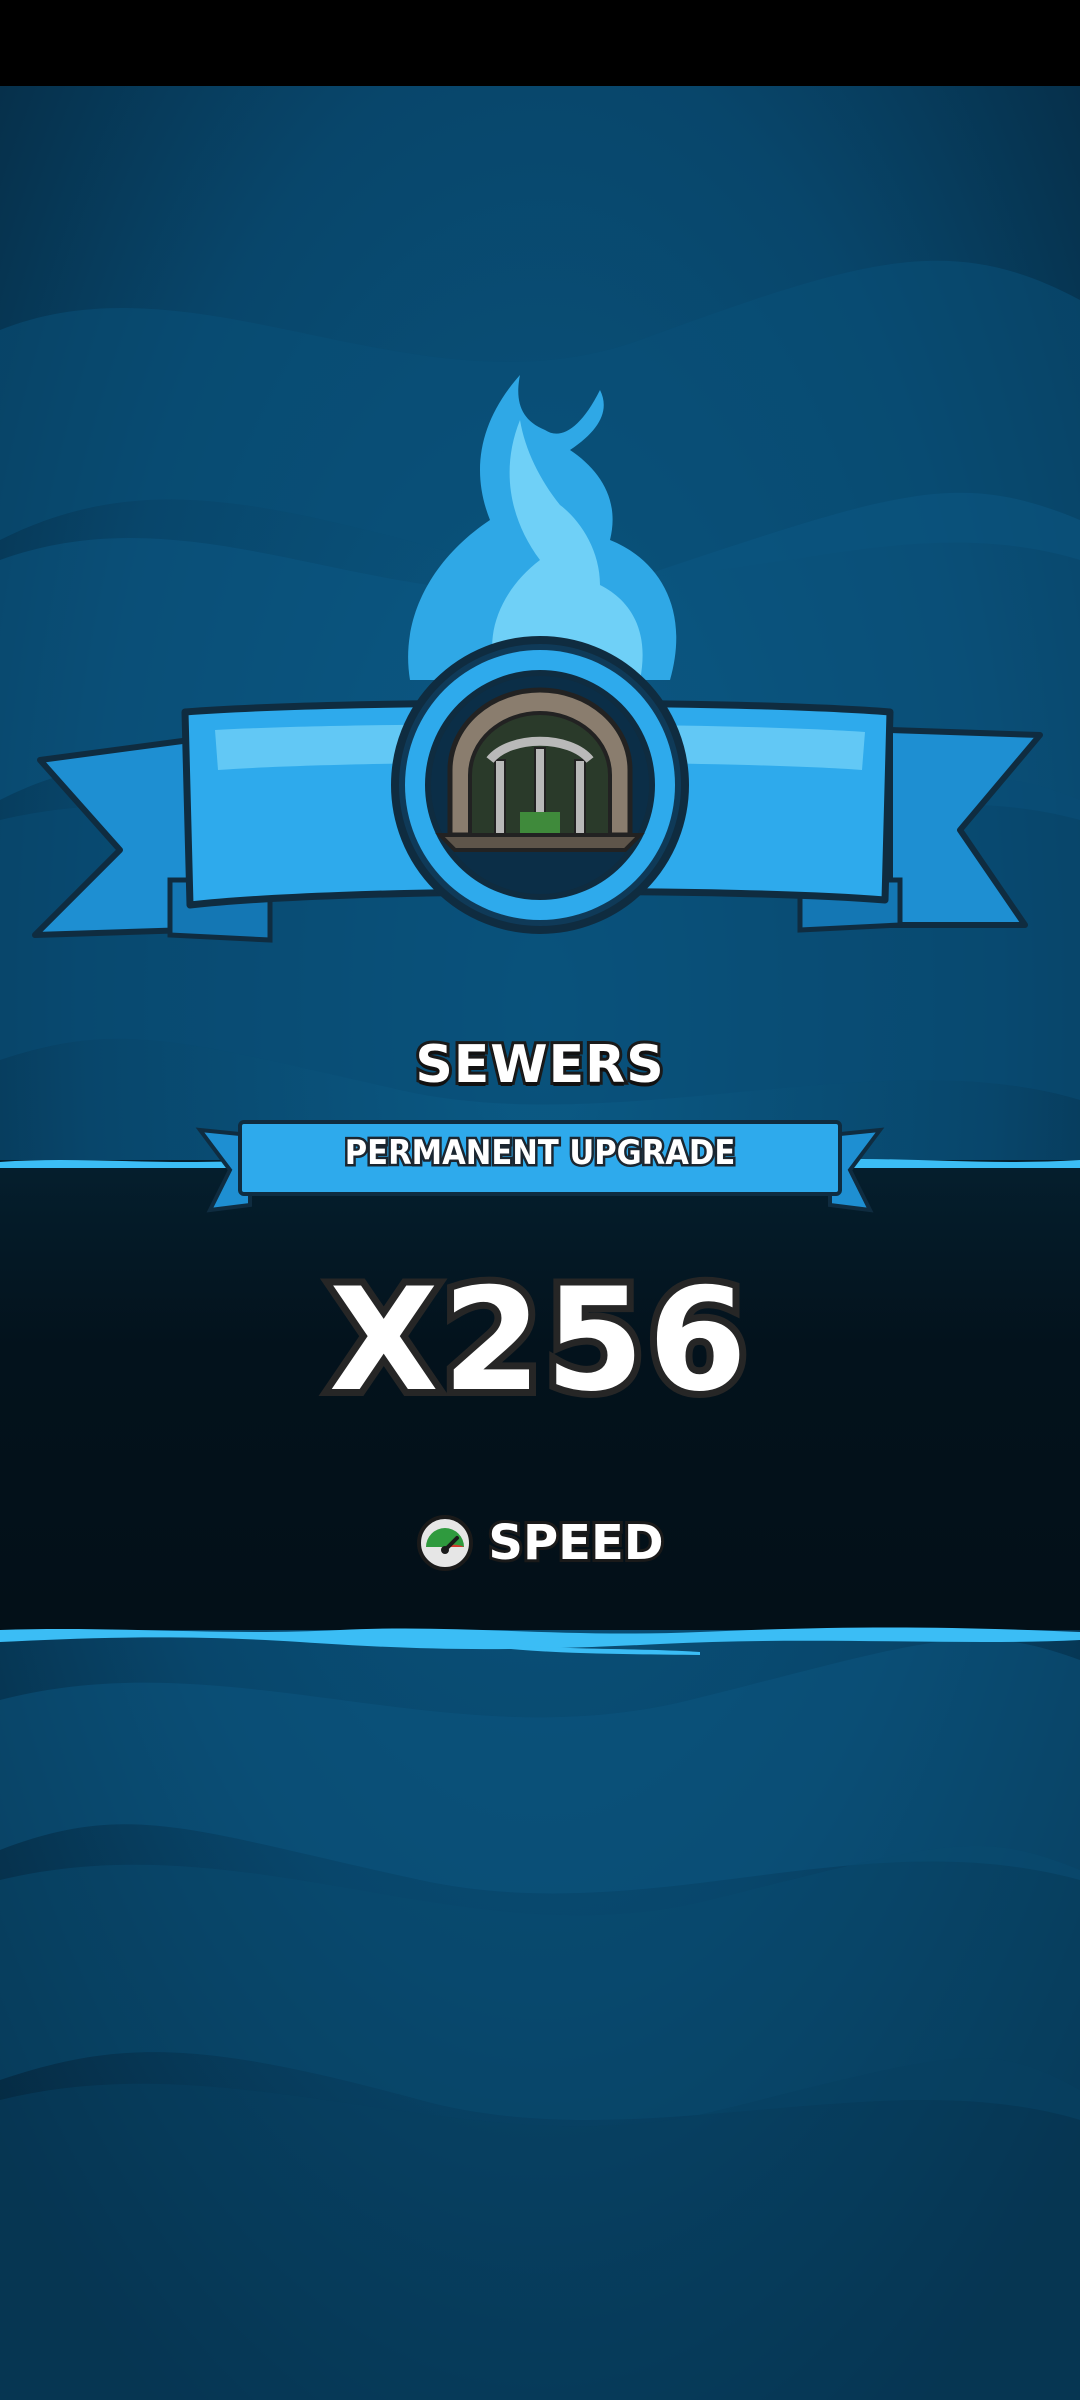  I want to click on stat-row: SPEED, so click(540, 1543).